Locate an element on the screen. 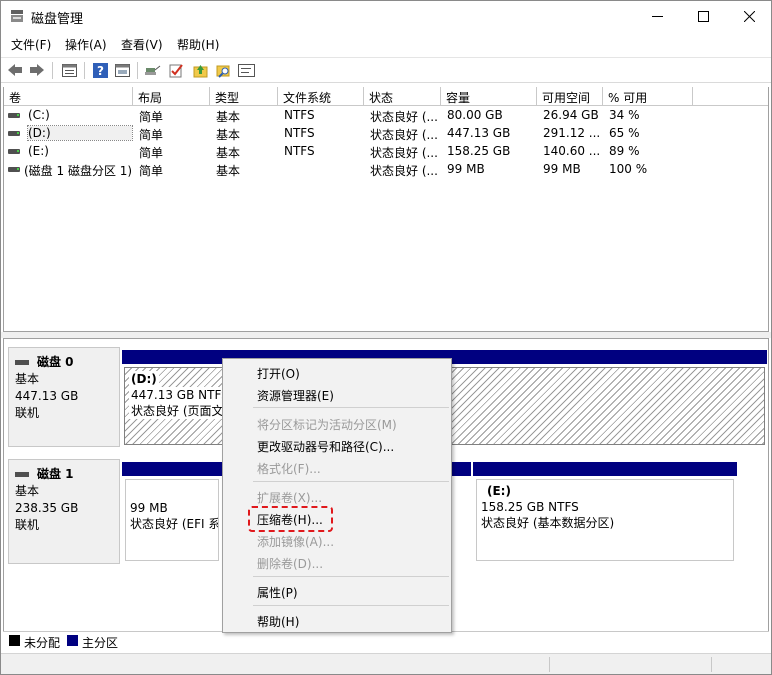 The image size is (772, 675). search-icon is located at coordinates (222, 71).